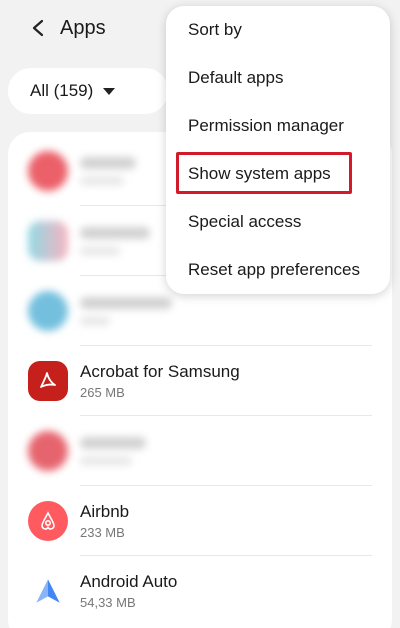  What do you see at coordinates (200, 451) in the screenshot?
I see `list-item-blurred` at bounding box center [200, 451].